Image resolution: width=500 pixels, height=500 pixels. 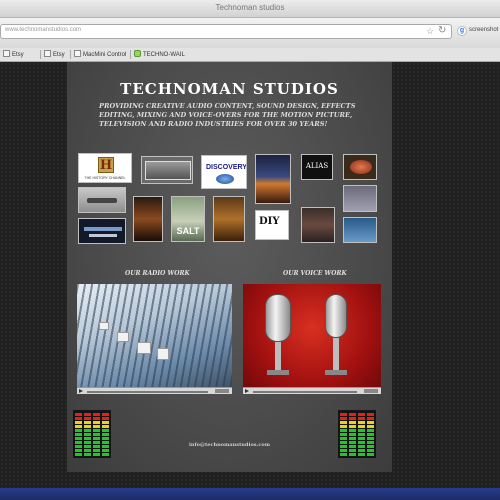 What do you see at coordinates (250, 494) in the screenshot?
I see `desktop-taskbar` at bounding box center [250, 494].